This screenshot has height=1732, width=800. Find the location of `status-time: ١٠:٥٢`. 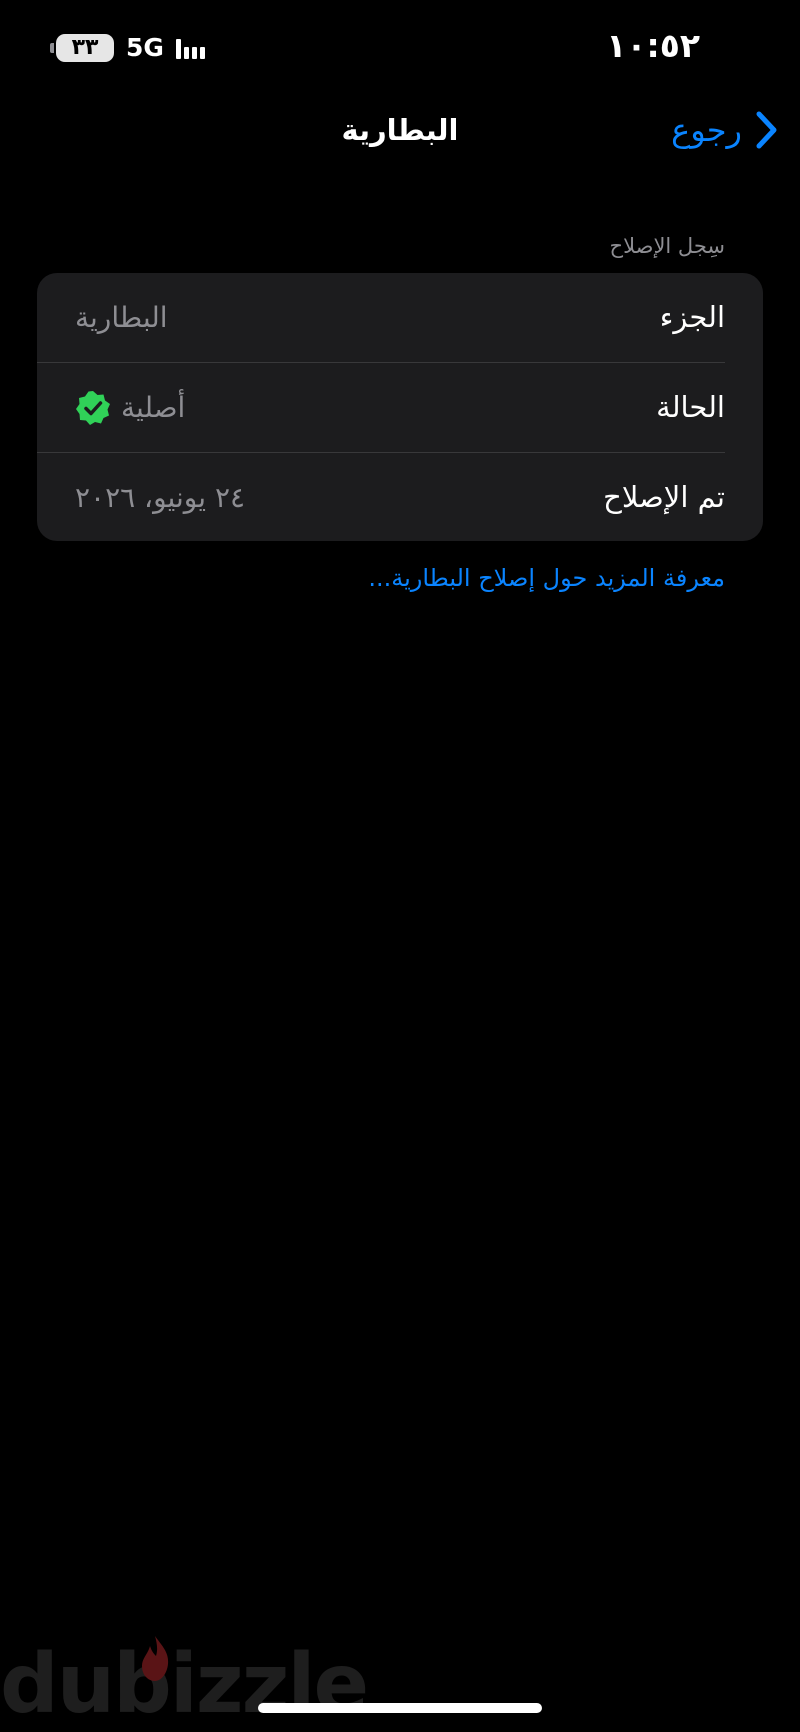

status-time: ١٠:٥٢ is located at coordinates (653, 45).